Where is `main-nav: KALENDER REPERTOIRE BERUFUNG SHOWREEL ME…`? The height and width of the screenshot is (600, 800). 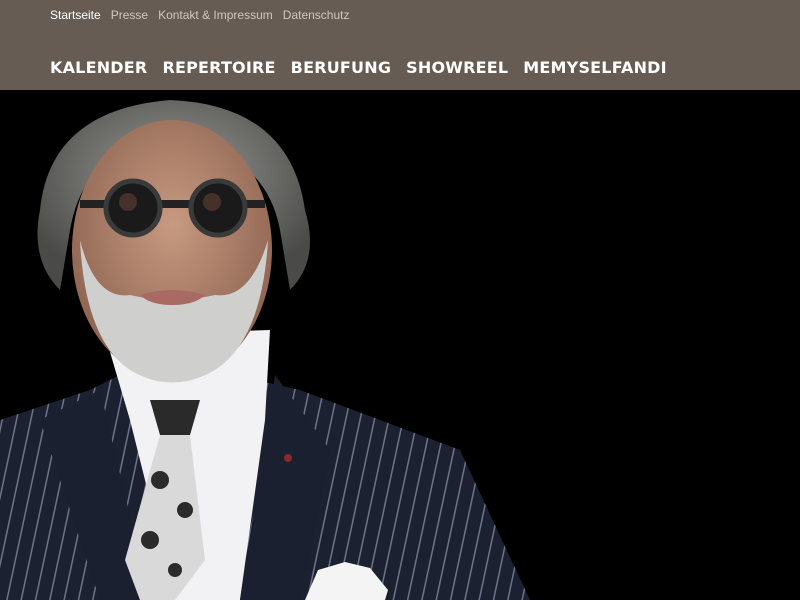
main-nav: KALENDER REPERTOIRE BERUFUNG SHOWREEL ME… is located at coordinates (366, 68).